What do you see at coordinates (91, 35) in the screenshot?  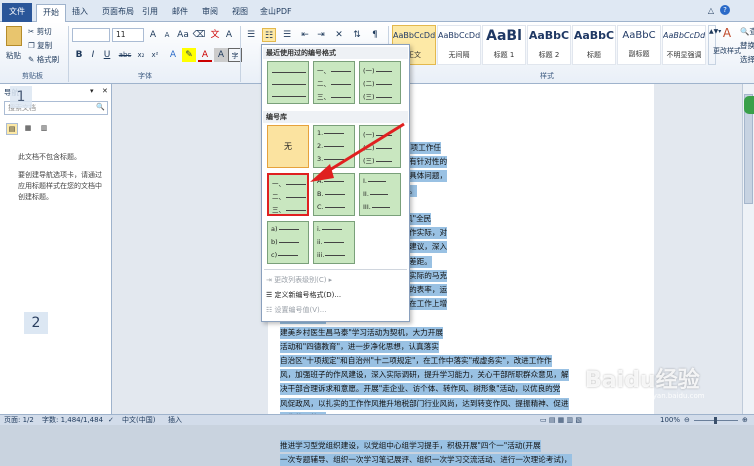 I see `font-name-box` at bounding box center [91, 35].